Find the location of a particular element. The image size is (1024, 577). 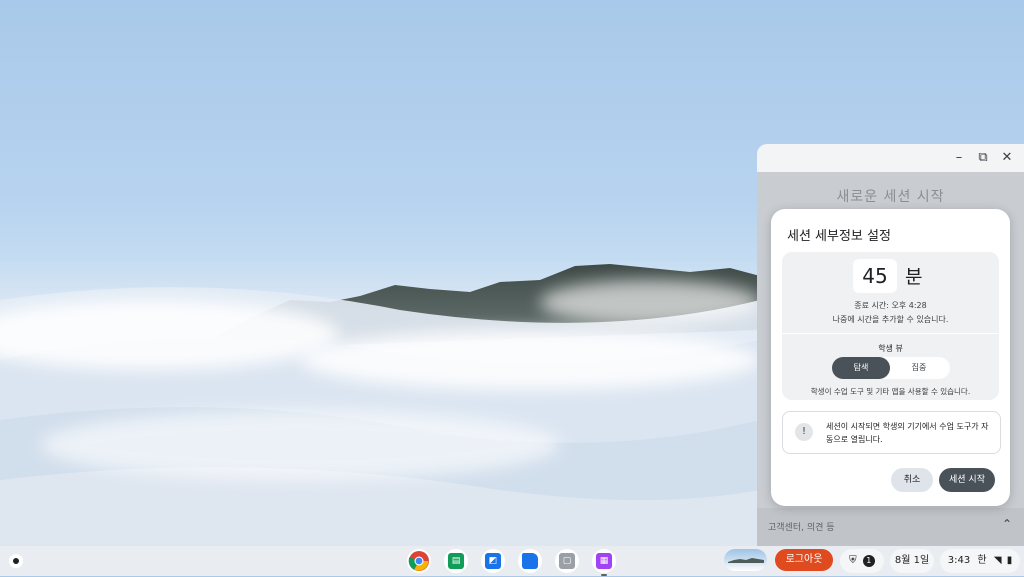

status-tray: 3:43 한 ◥ ▮ is located at coordinates (980, 561).